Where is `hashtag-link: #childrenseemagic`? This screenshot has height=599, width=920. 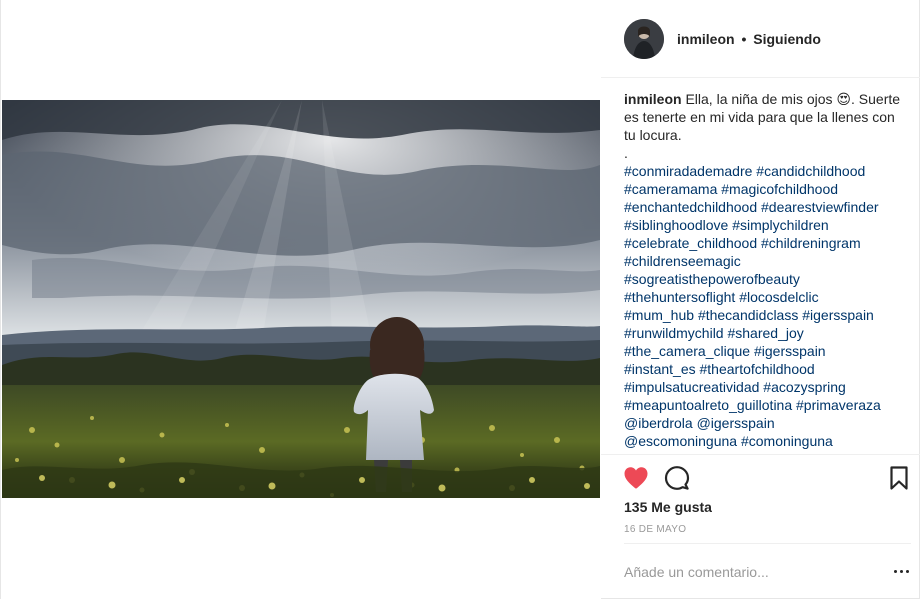
hashtag-link: #childrenseemagic is located at coordinates (682, 261).